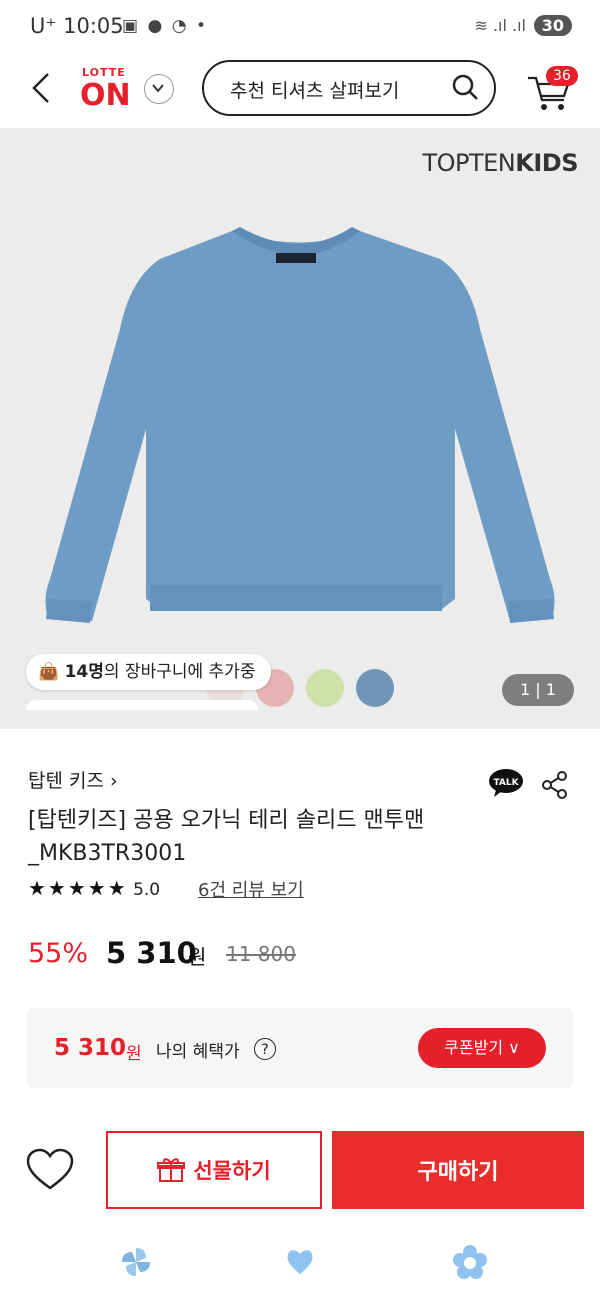  What do you see at coordinates (197, 957) in the screenshot?
I see `price-unit: 원` at bounding box center [197, 957].